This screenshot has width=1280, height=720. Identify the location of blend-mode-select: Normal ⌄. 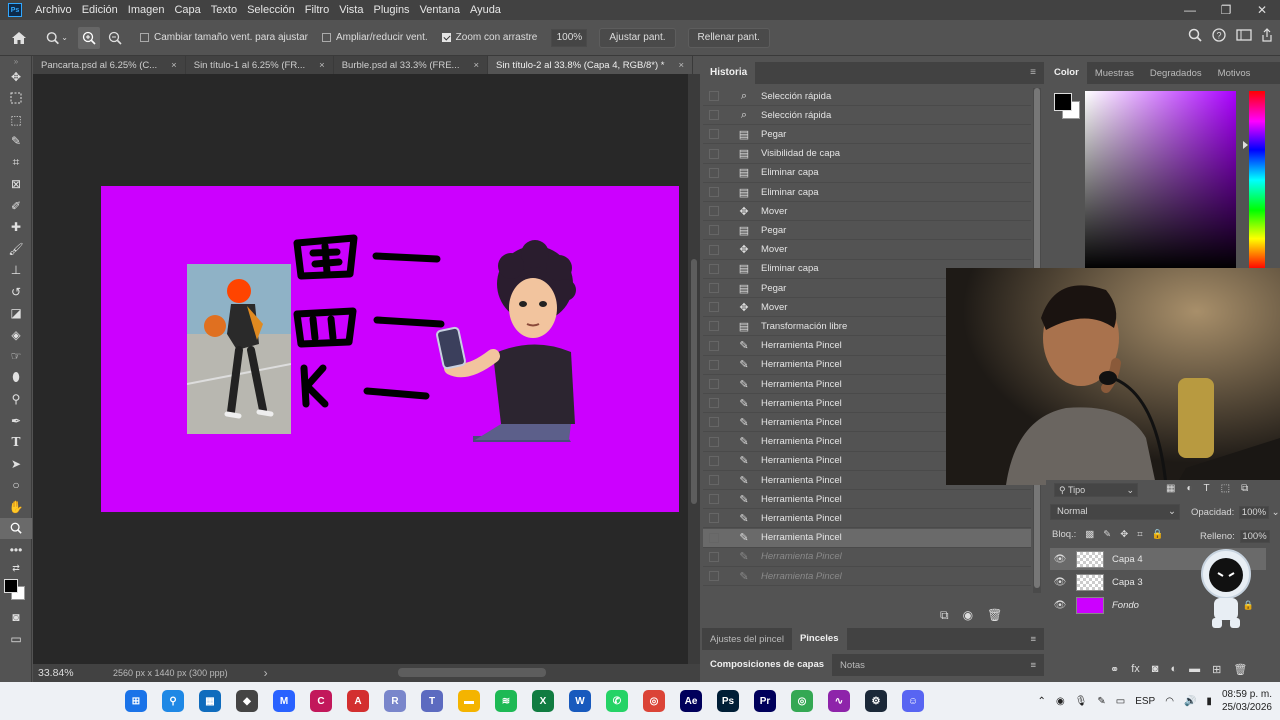
(1115, 512).